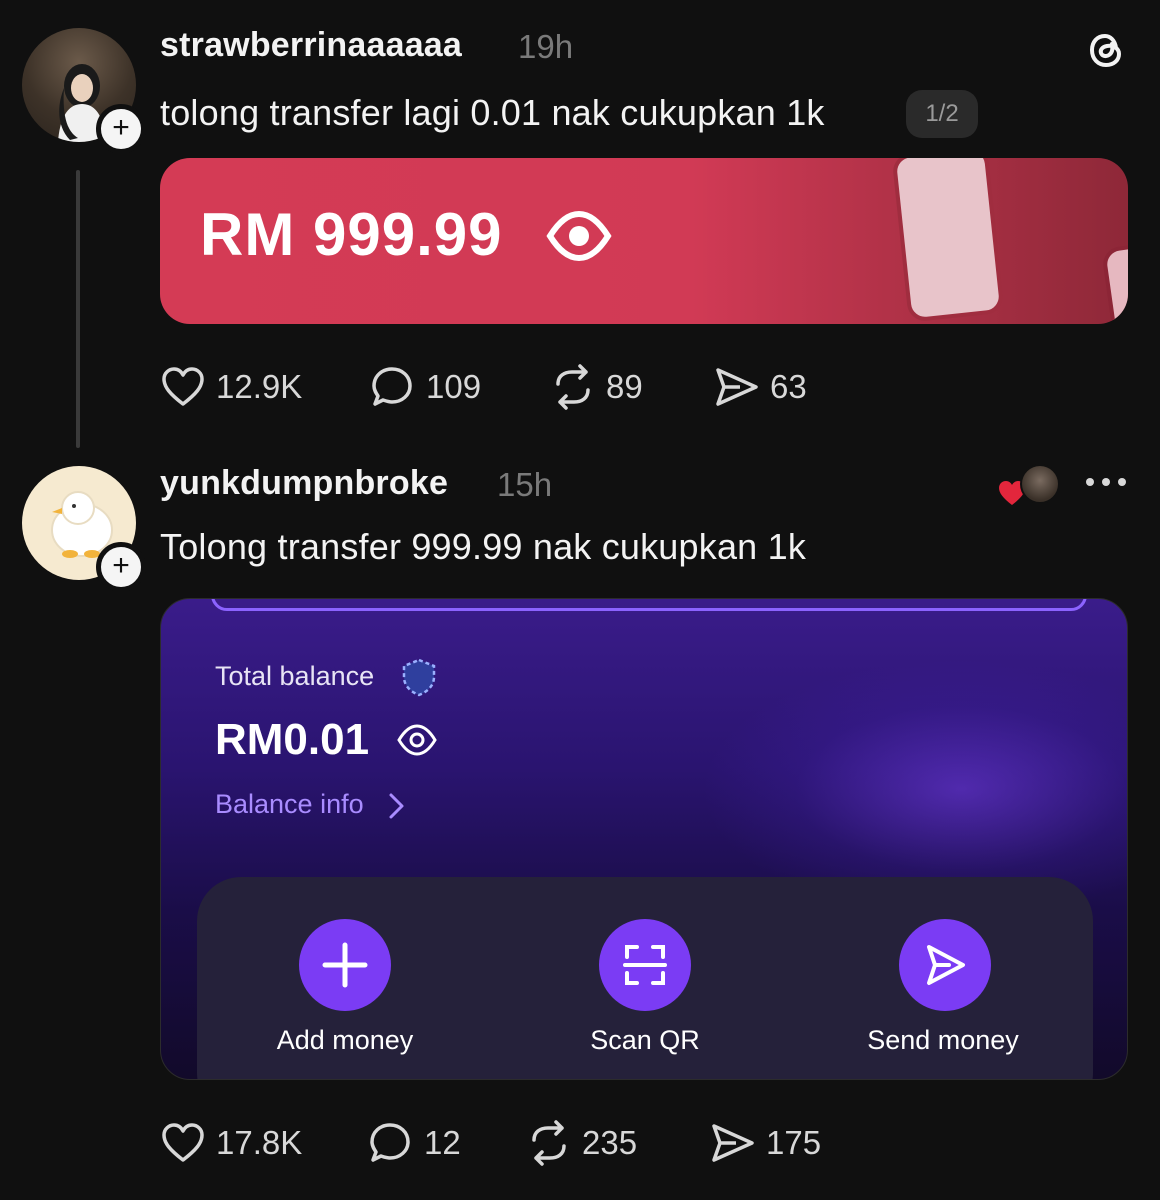 The image size is (1160, 1200). I want to click on thread-connector-line, so click(78, 309).